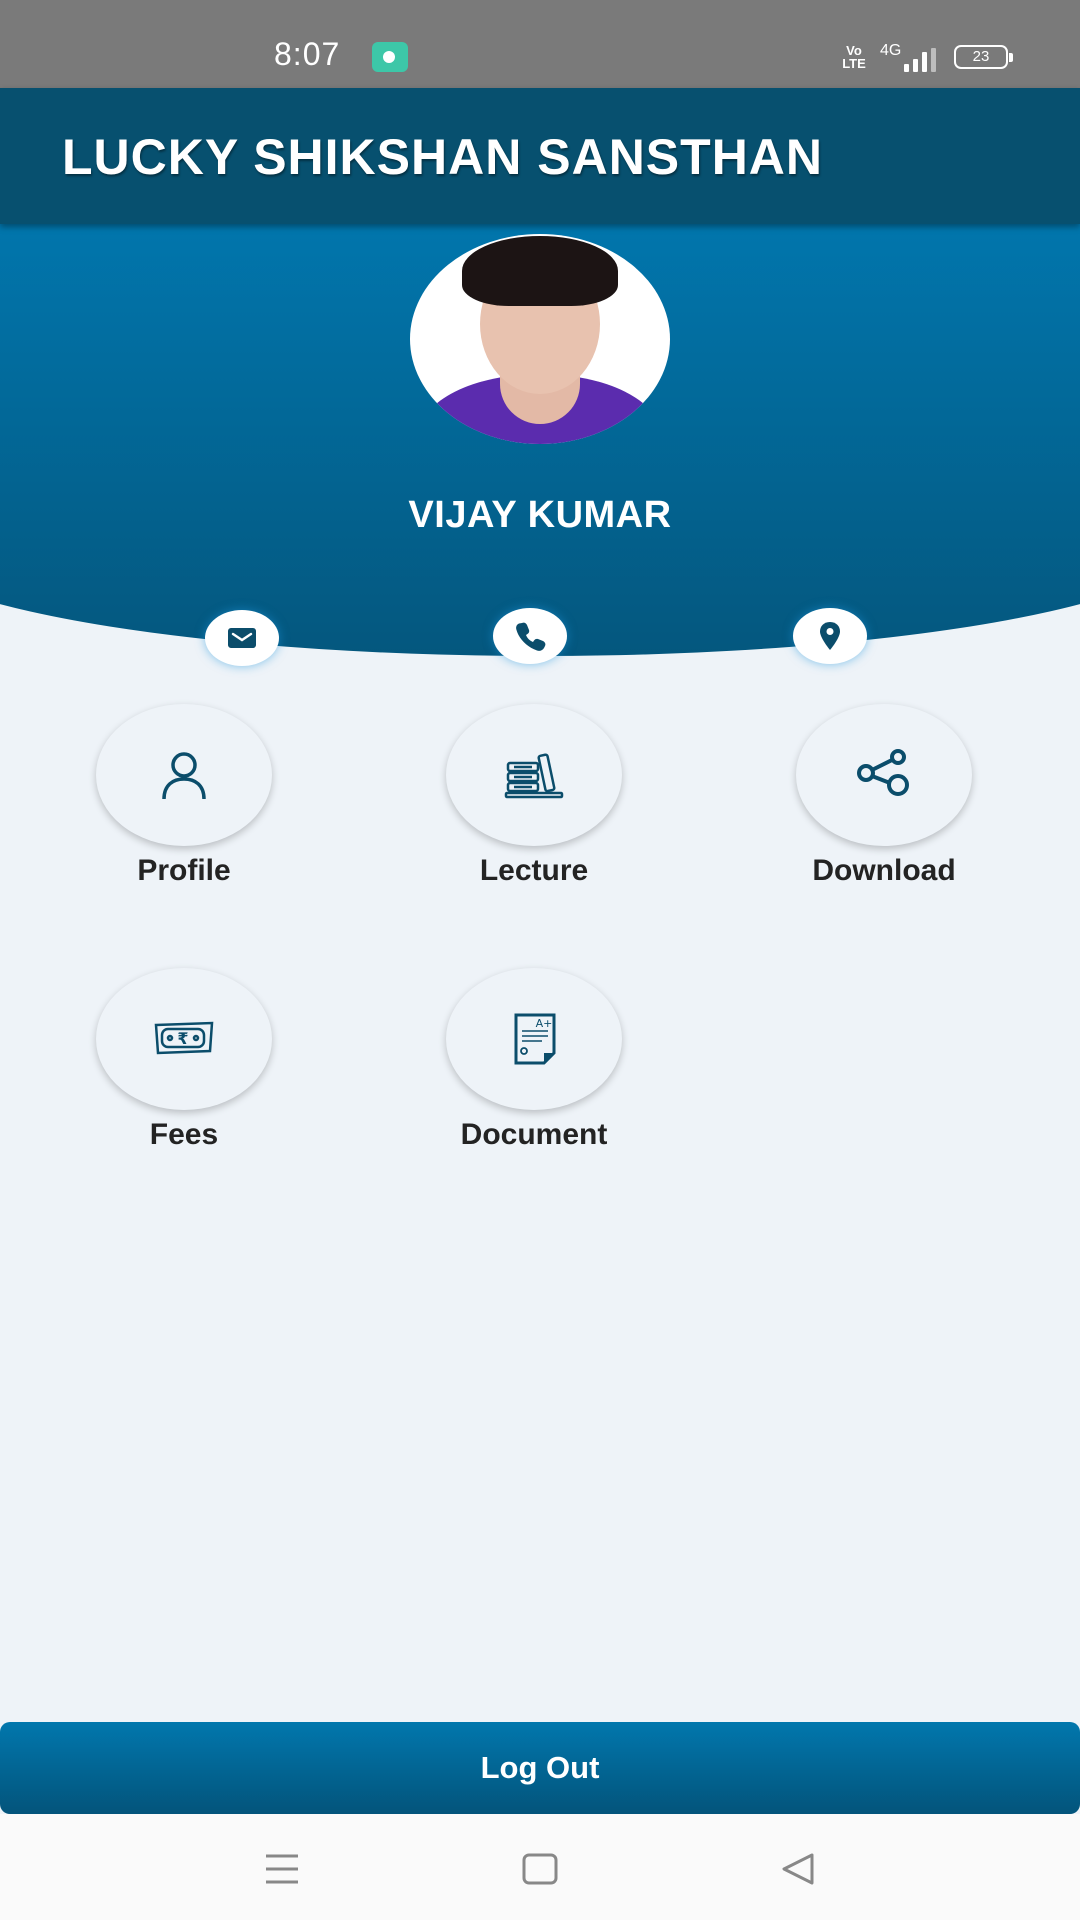  I want to click on home-icon, so click(540, 1869).